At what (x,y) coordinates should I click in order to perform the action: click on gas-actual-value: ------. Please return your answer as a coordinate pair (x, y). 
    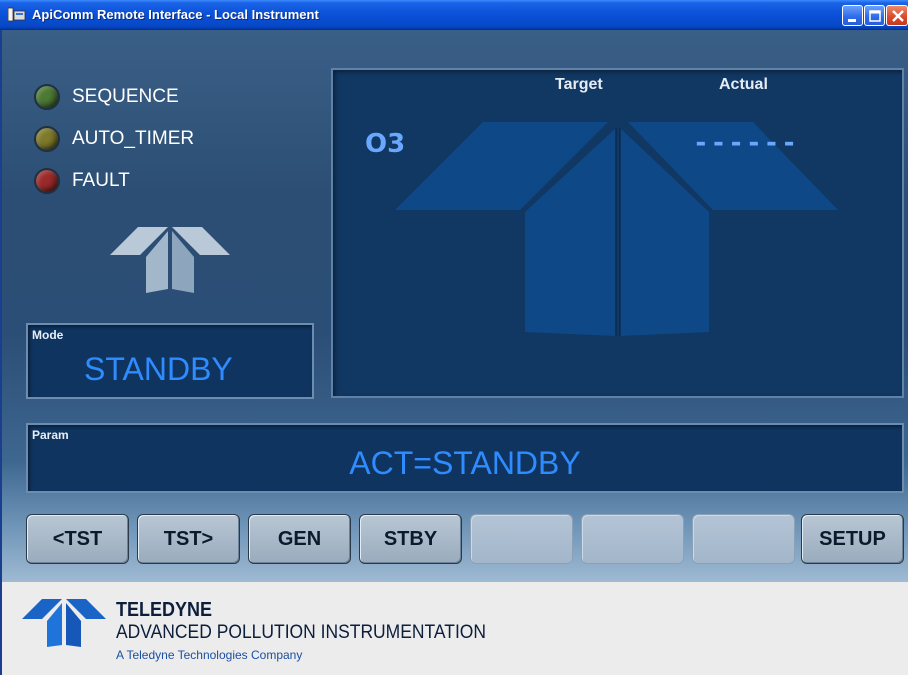
    Looking at the image, I should click on (746, 143).